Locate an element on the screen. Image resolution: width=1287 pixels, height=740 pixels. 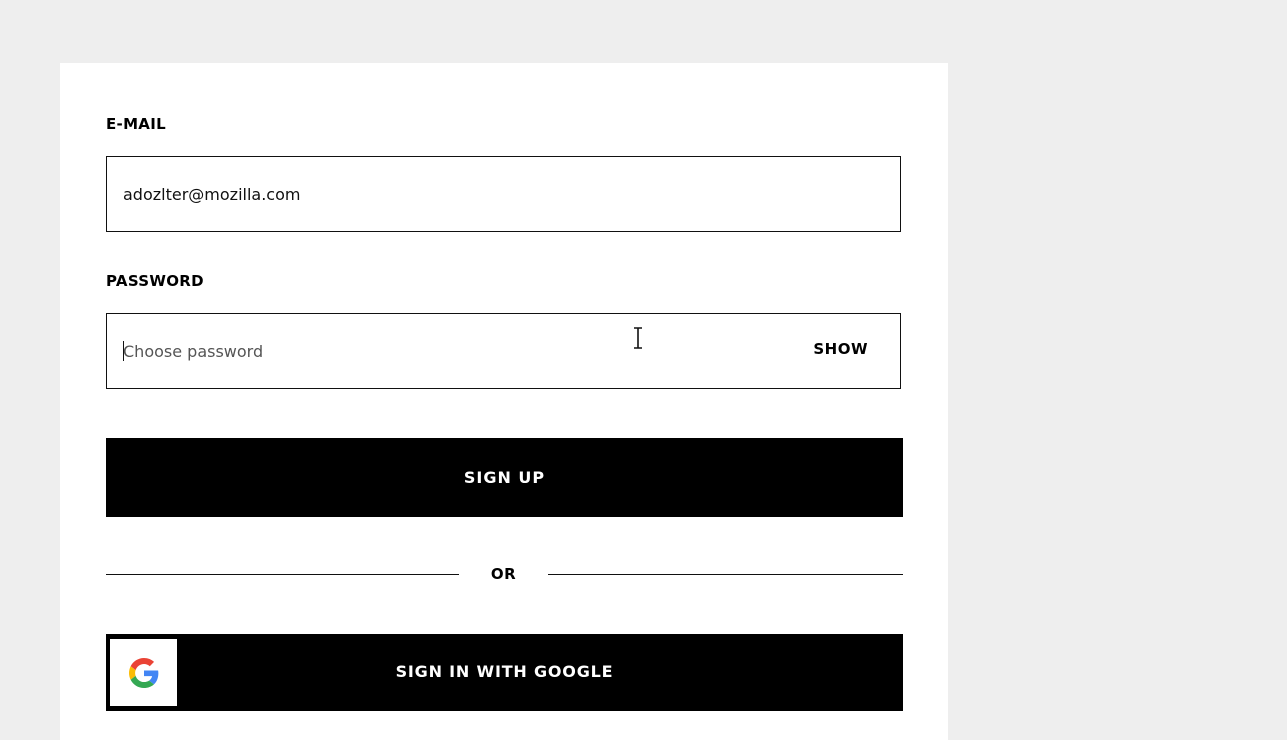
text-caret is located at coordinates (123, 351).